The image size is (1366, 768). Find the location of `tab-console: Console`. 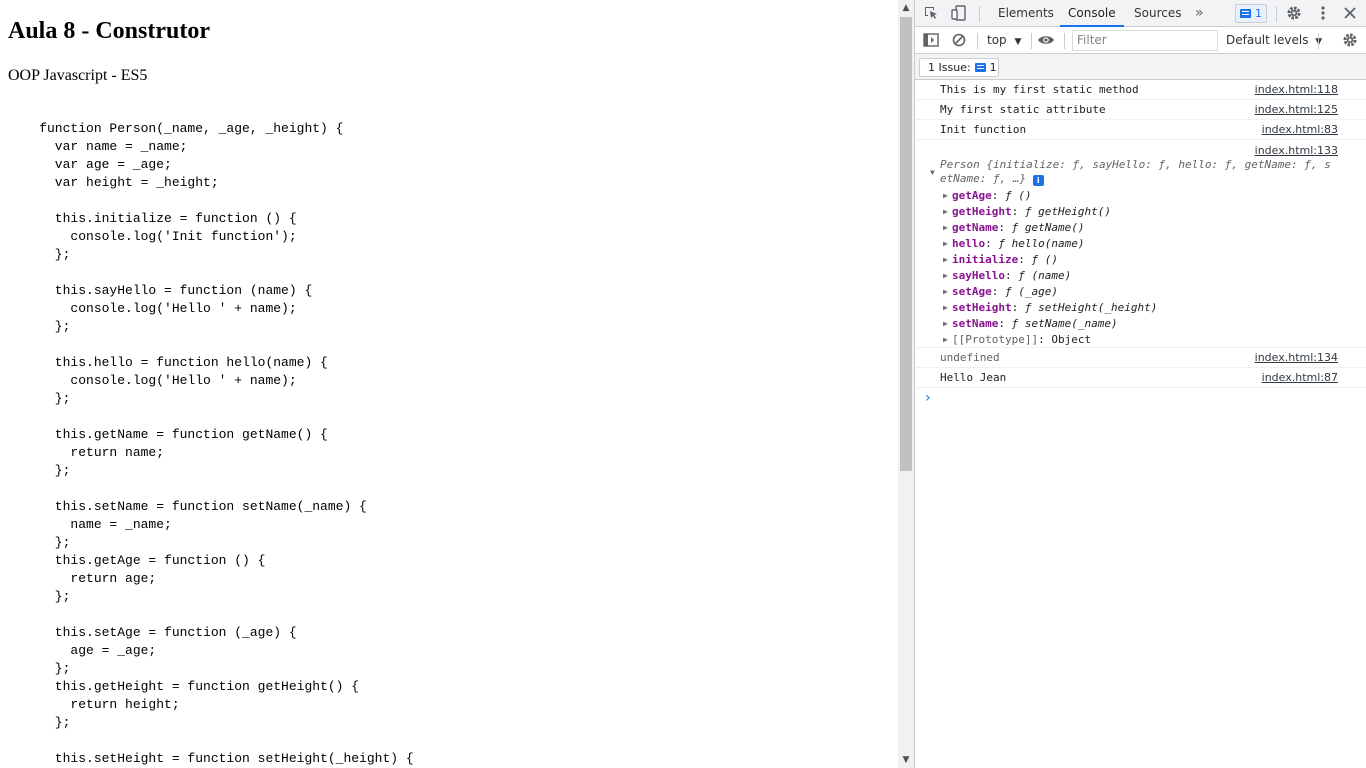

tab-console: Console is located at coordinates (1092, 13).